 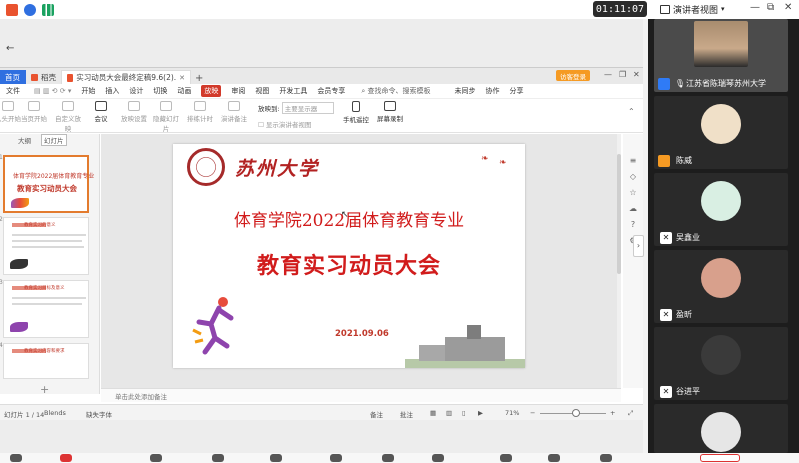 What do you see at coordinates (68, 117) in the screenshot?
I see `ribbon-custom-show: 自定义放映` at bounding box center [68, 117].